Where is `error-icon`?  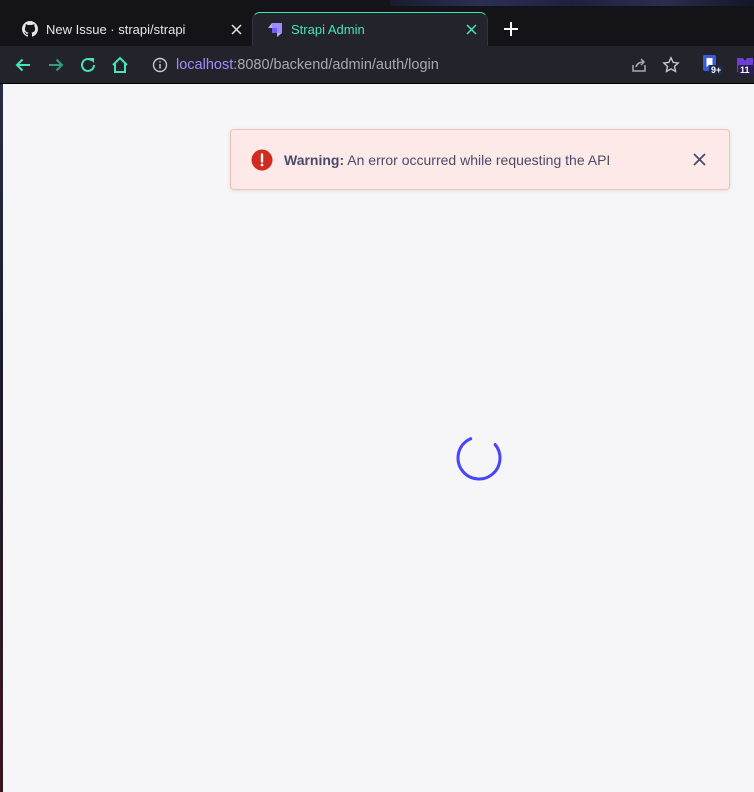
error-icon is located at coordinates (262, 159).